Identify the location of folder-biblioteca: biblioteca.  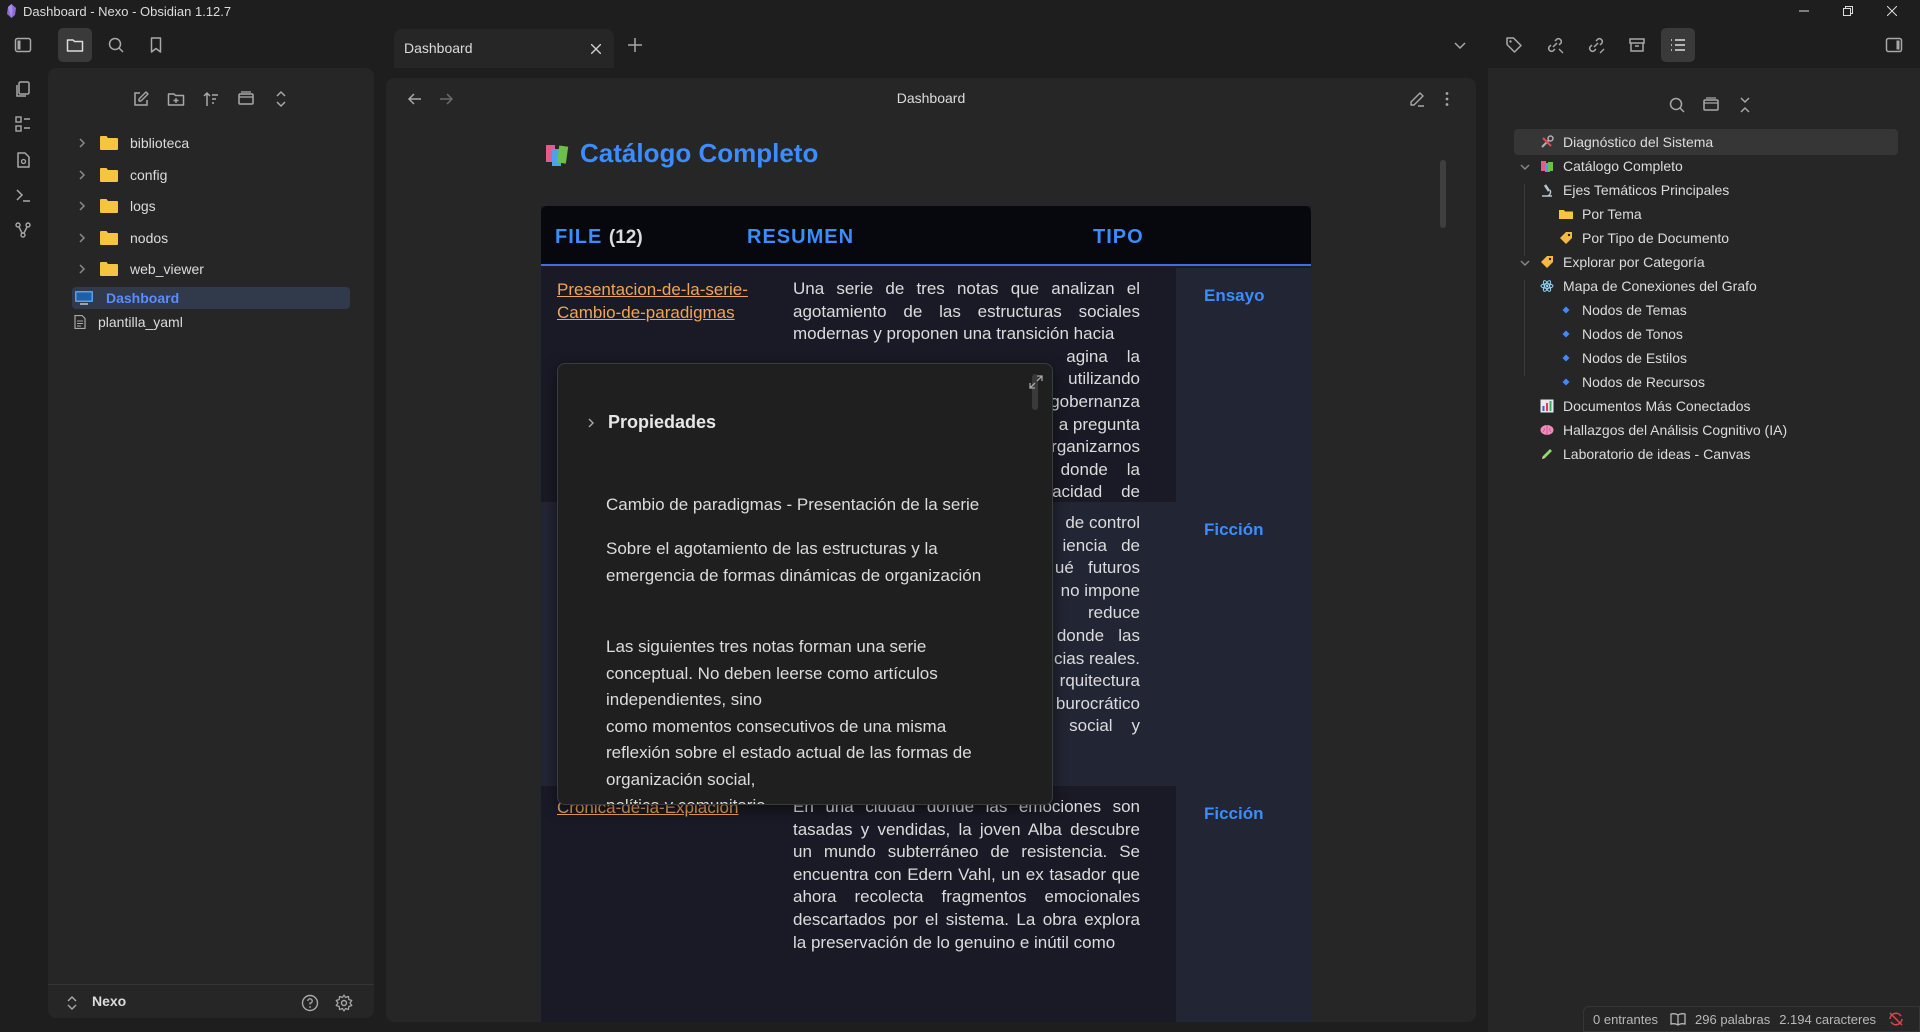
(211, 143).